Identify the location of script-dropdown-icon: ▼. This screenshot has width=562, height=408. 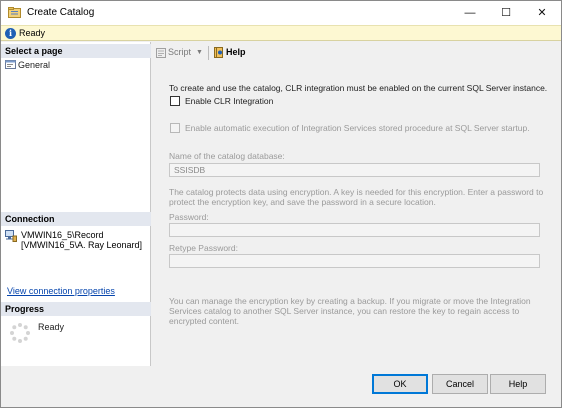
(199, 52).